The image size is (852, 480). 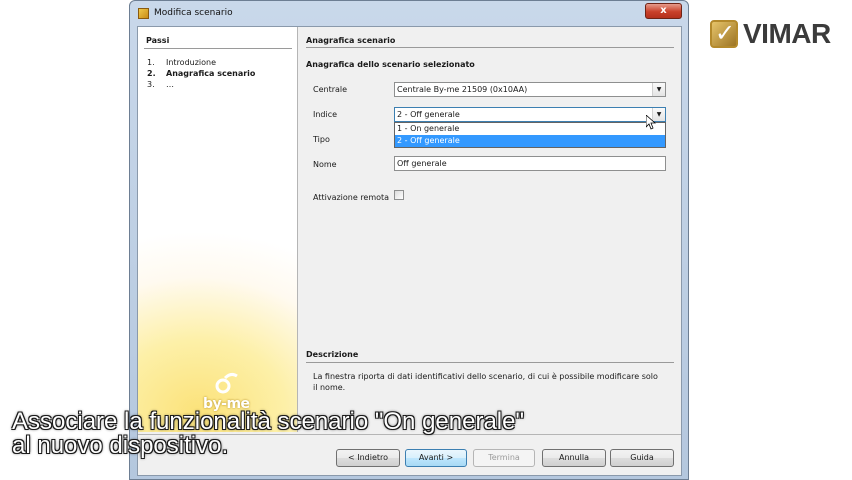 I want to click on app-icon, so click(x=143, y=13).